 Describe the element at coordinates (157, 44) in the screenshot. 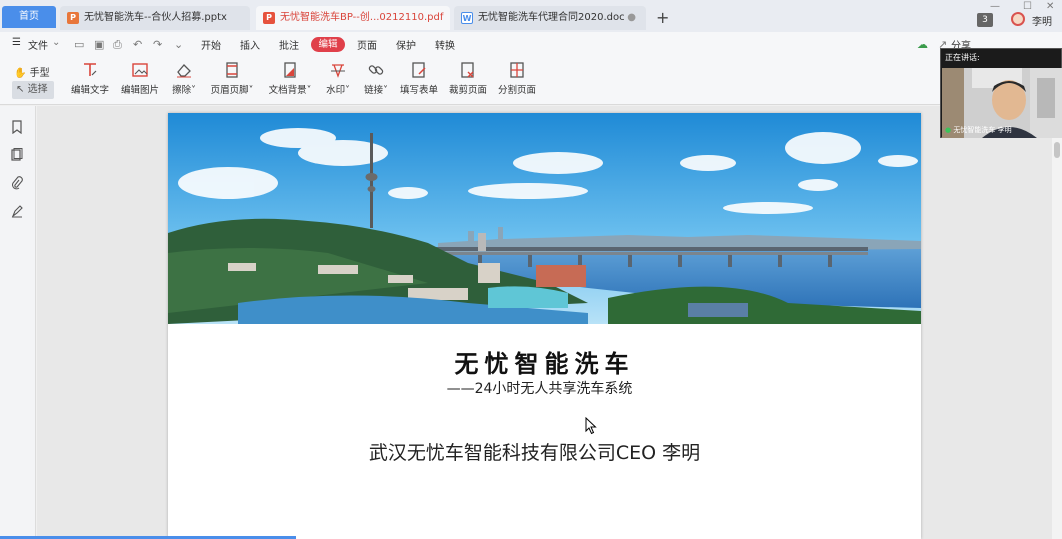

I see `redo-icon: ↷` at that location.